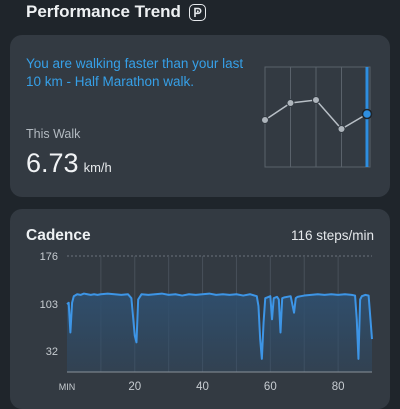 The width and height of the screenshot is (400, 409). What do you see at coordinates (134, 387) in the screenshot?
I see `x-tick-label: 20` at bounding box center [134, 387].